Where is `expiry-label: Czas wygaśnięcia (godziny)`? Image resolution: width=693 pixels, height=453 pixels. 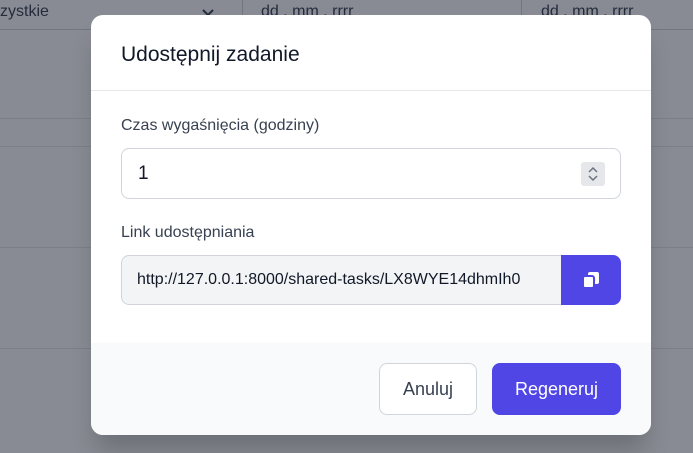
expiry-label: Czas wygaśnięcia (godziny) is located at coordinates (220, 125).